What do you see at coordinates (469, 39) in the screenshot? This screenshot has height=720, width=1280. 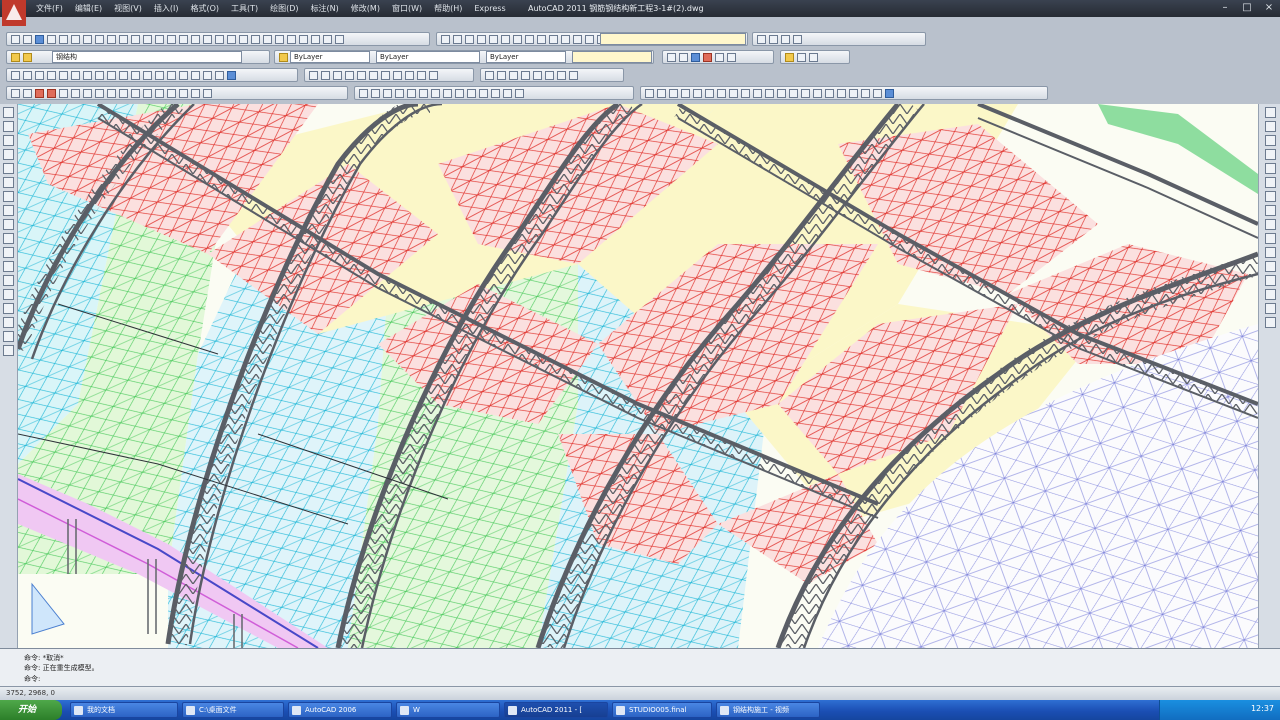 I see `view-left-icon` at bounding box center [469, 39].